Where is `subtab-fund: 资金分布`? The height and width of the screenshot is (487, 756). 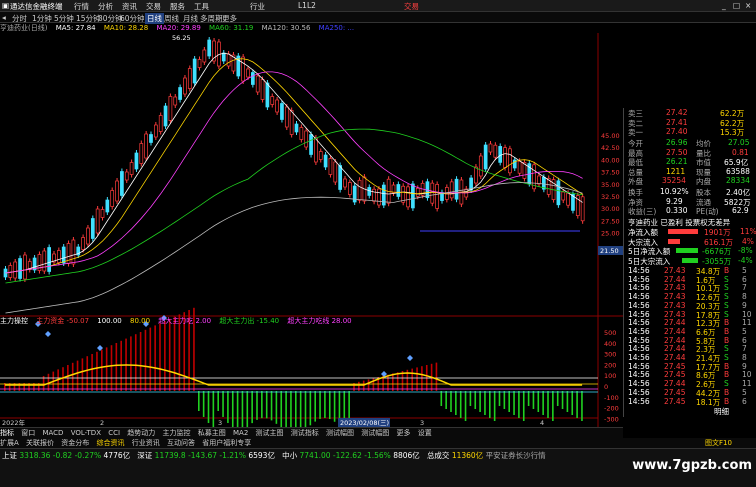 subtab-fund: 资金分布 is located at coordinates (75, 443).